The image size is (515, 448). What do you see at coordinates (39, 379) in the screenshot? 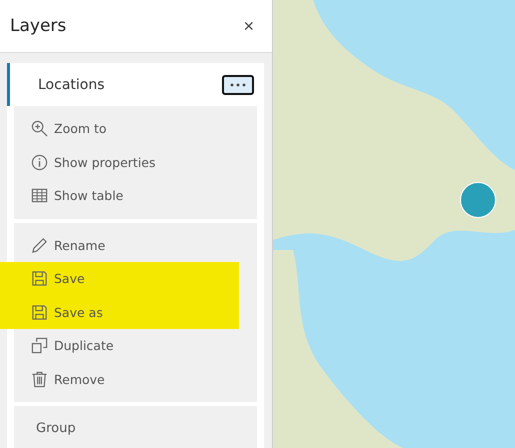
I see `trash-icon` at bounding box center [39, 379].